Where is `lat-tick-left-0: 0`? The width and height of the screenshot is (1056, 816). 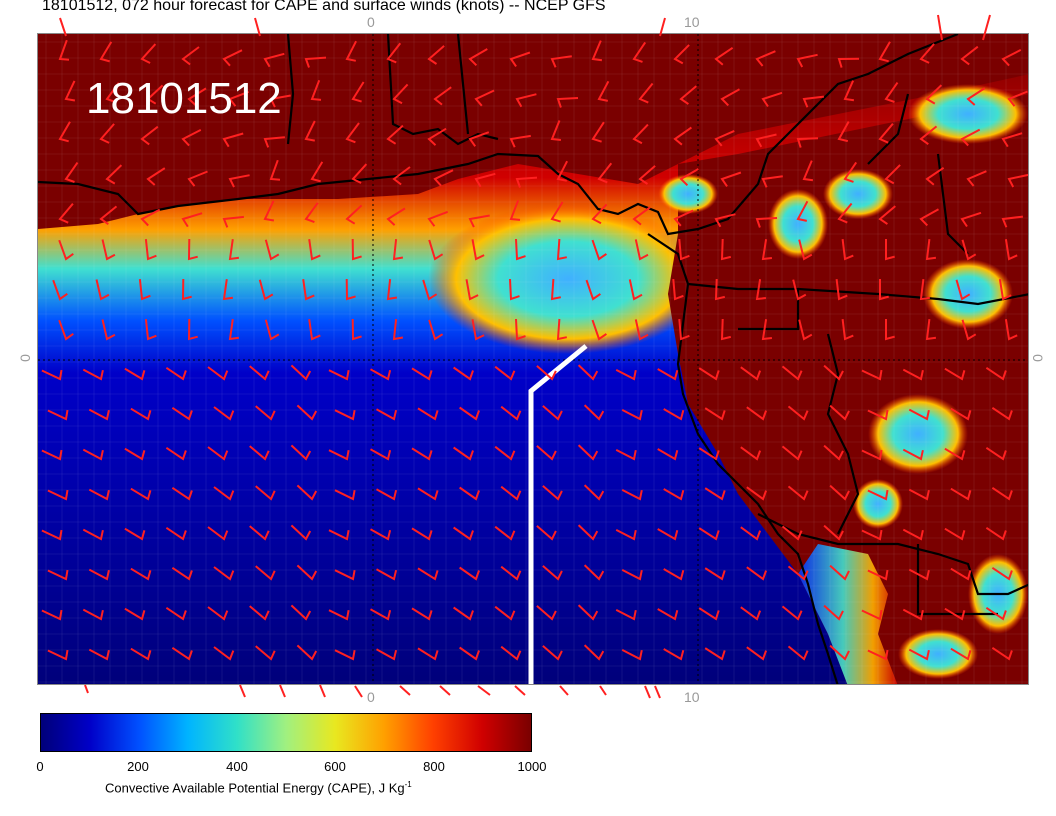
lat-tick-left-0: 0 is located at coordinates (24, 358).